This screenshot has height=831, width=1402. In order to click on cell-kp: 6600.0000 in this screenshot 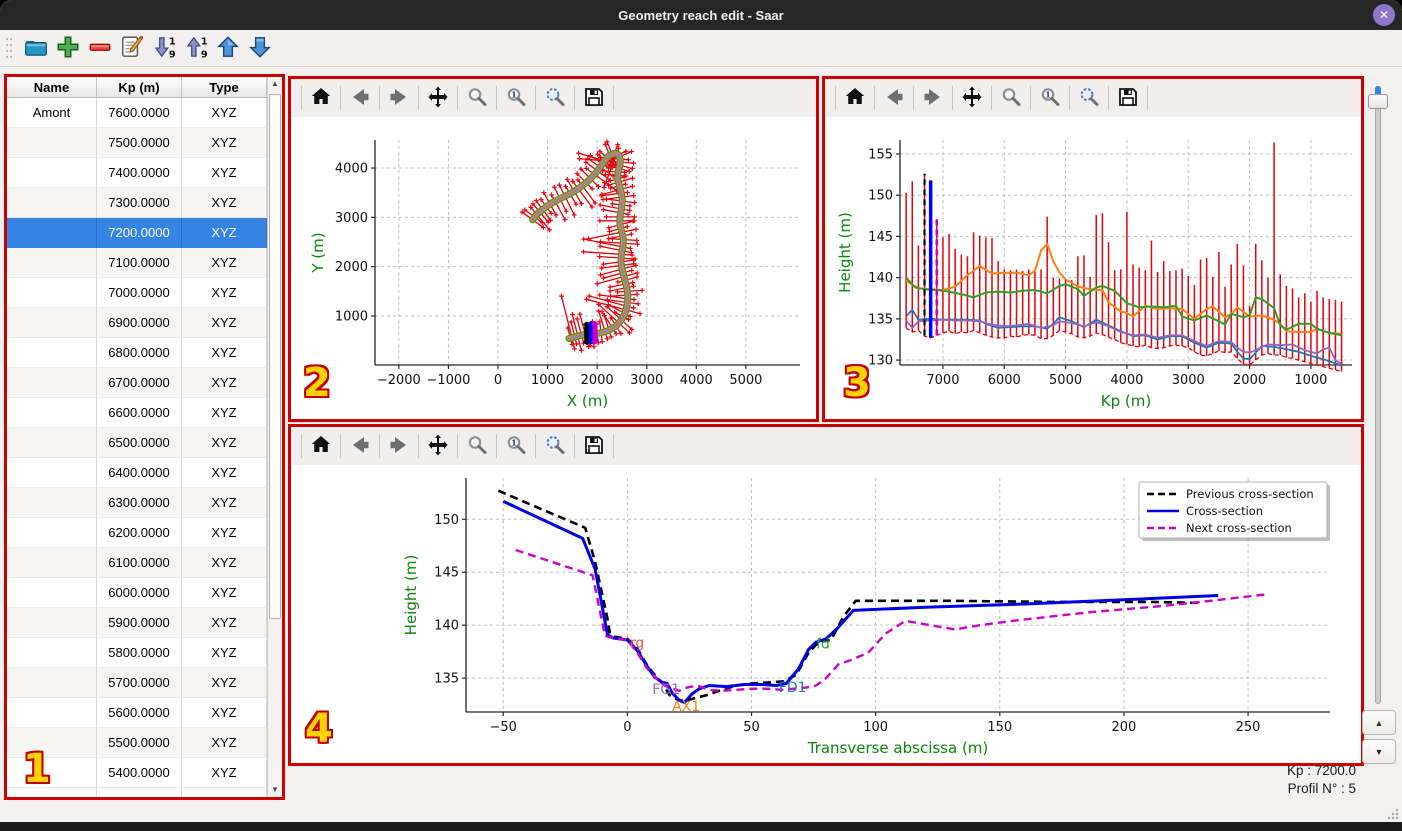, I will do `click(139, 413)`.